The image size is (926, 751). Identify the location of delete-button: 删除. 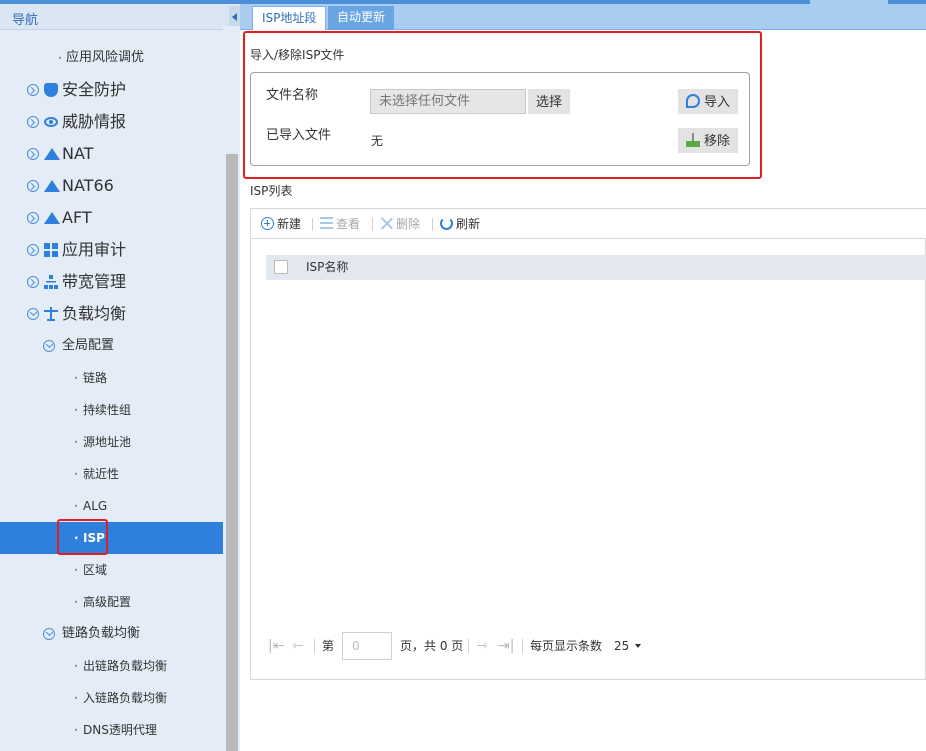
(400, 224).